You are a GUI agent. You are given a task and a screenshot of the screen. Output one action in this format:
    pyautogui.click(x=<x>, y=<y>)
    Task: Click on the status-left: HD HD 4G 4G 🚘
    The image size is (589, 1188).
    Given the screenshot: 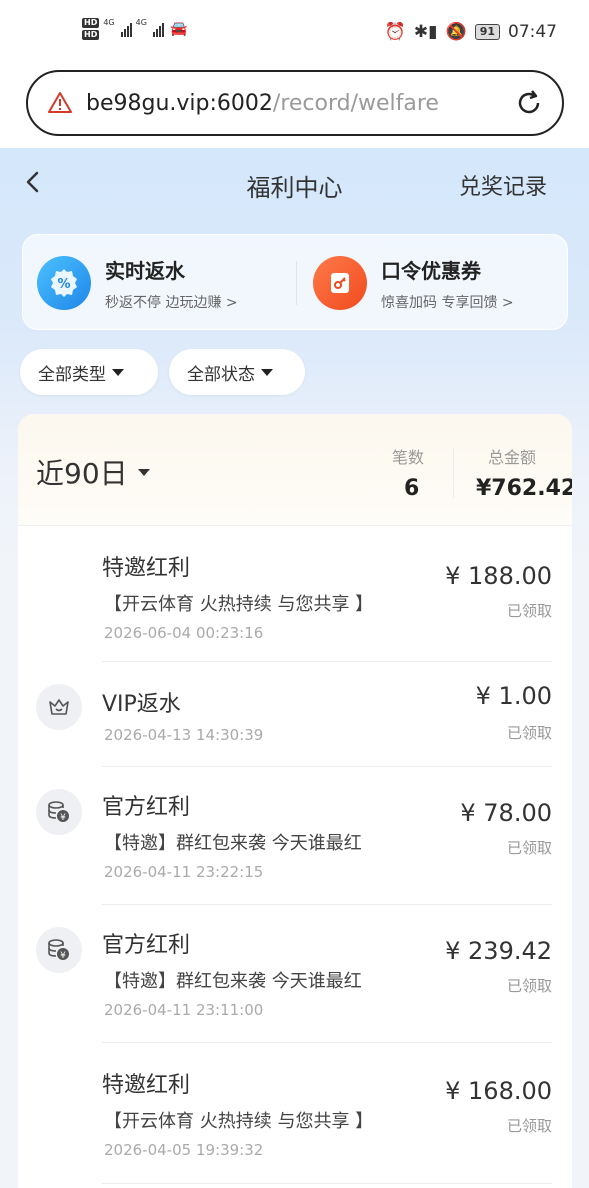 What is the action you would take?
    pyautogui.click(x=134, y=29)
    